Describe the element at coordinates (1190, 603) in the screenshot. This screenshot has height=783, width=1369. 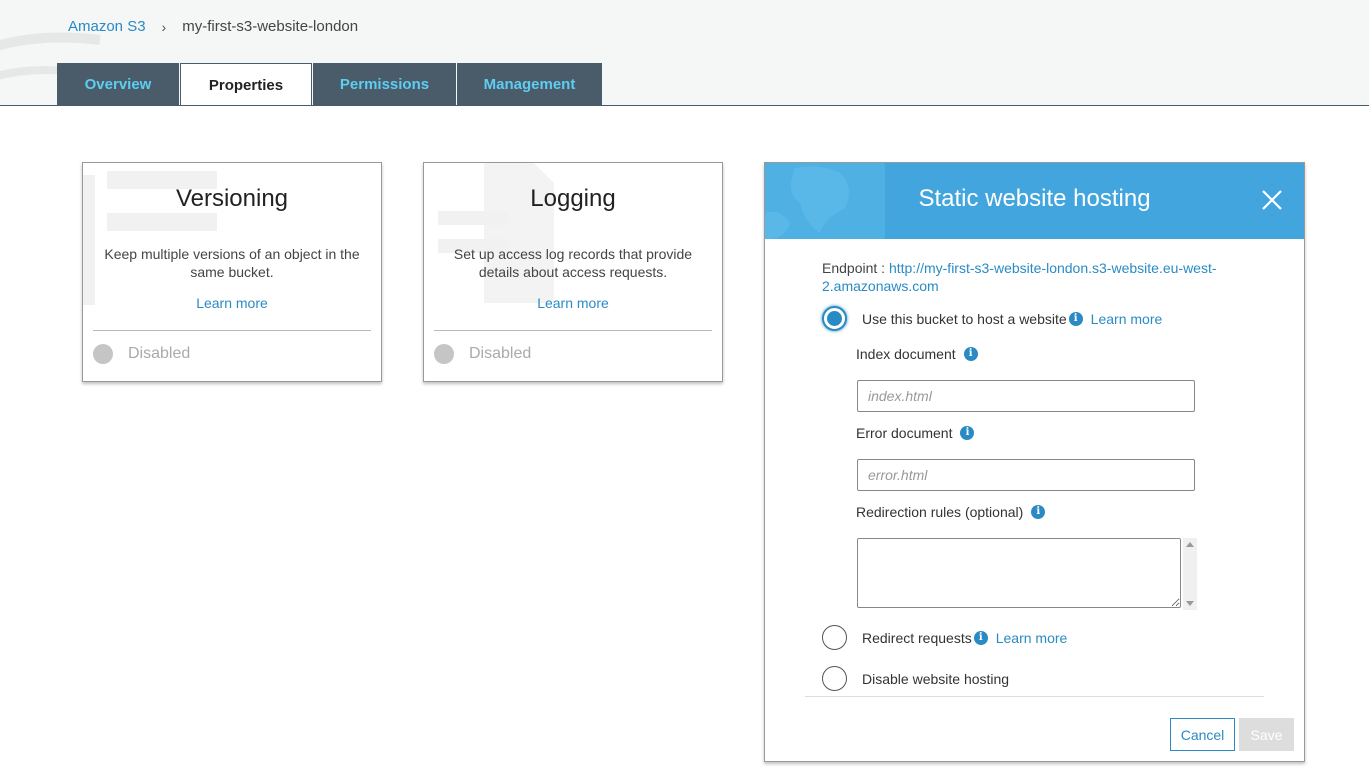
I see `scroll-down-icon` at that location.